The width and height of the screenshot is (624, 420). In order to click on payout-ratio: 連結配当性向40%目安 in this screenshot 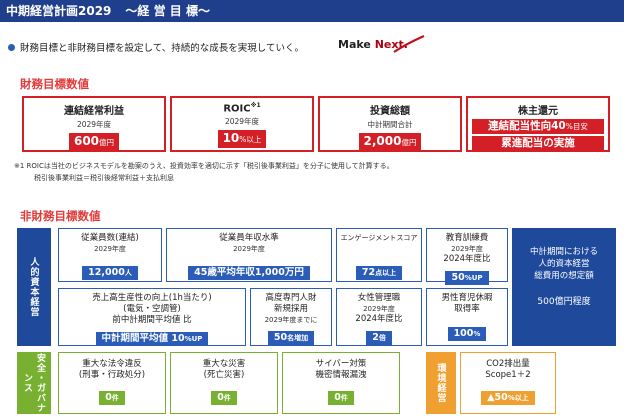, I will do `click(538, 126)`.